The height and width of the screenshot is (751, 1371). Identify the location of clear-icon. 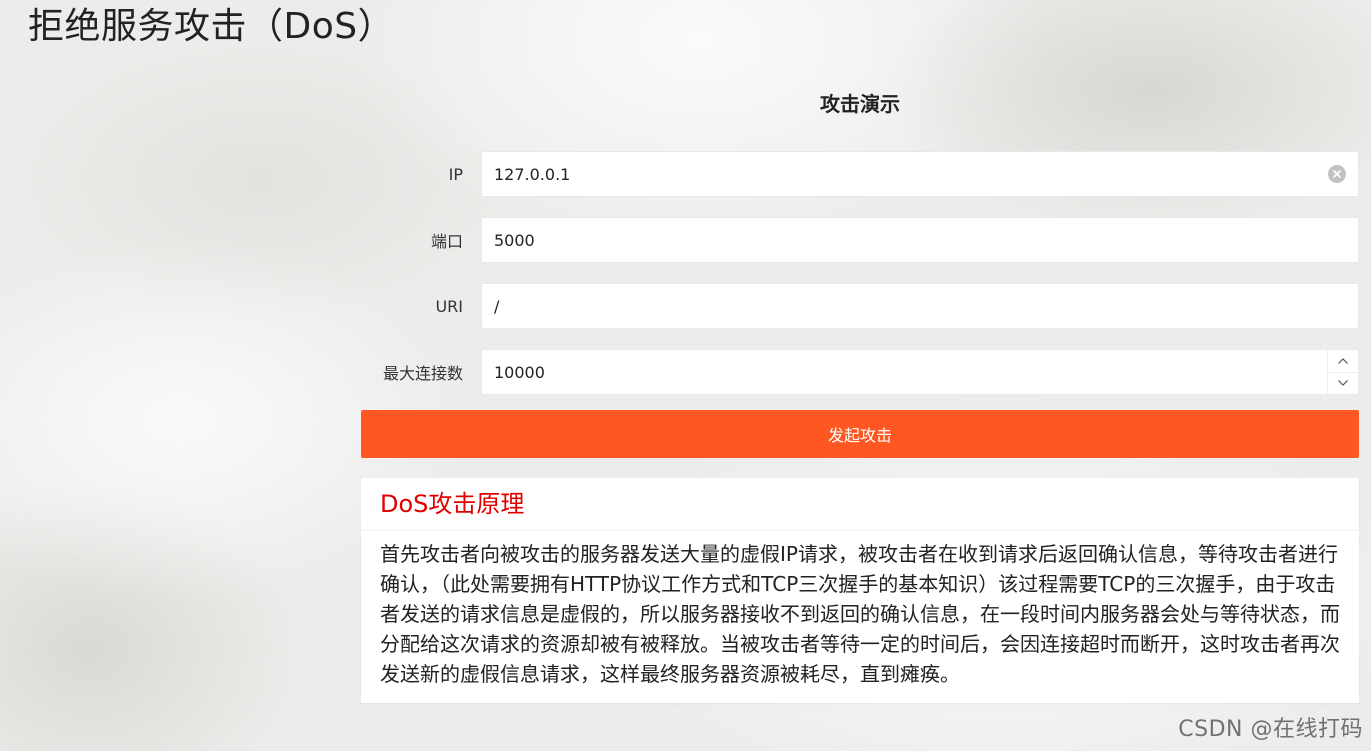
(1337, 174).